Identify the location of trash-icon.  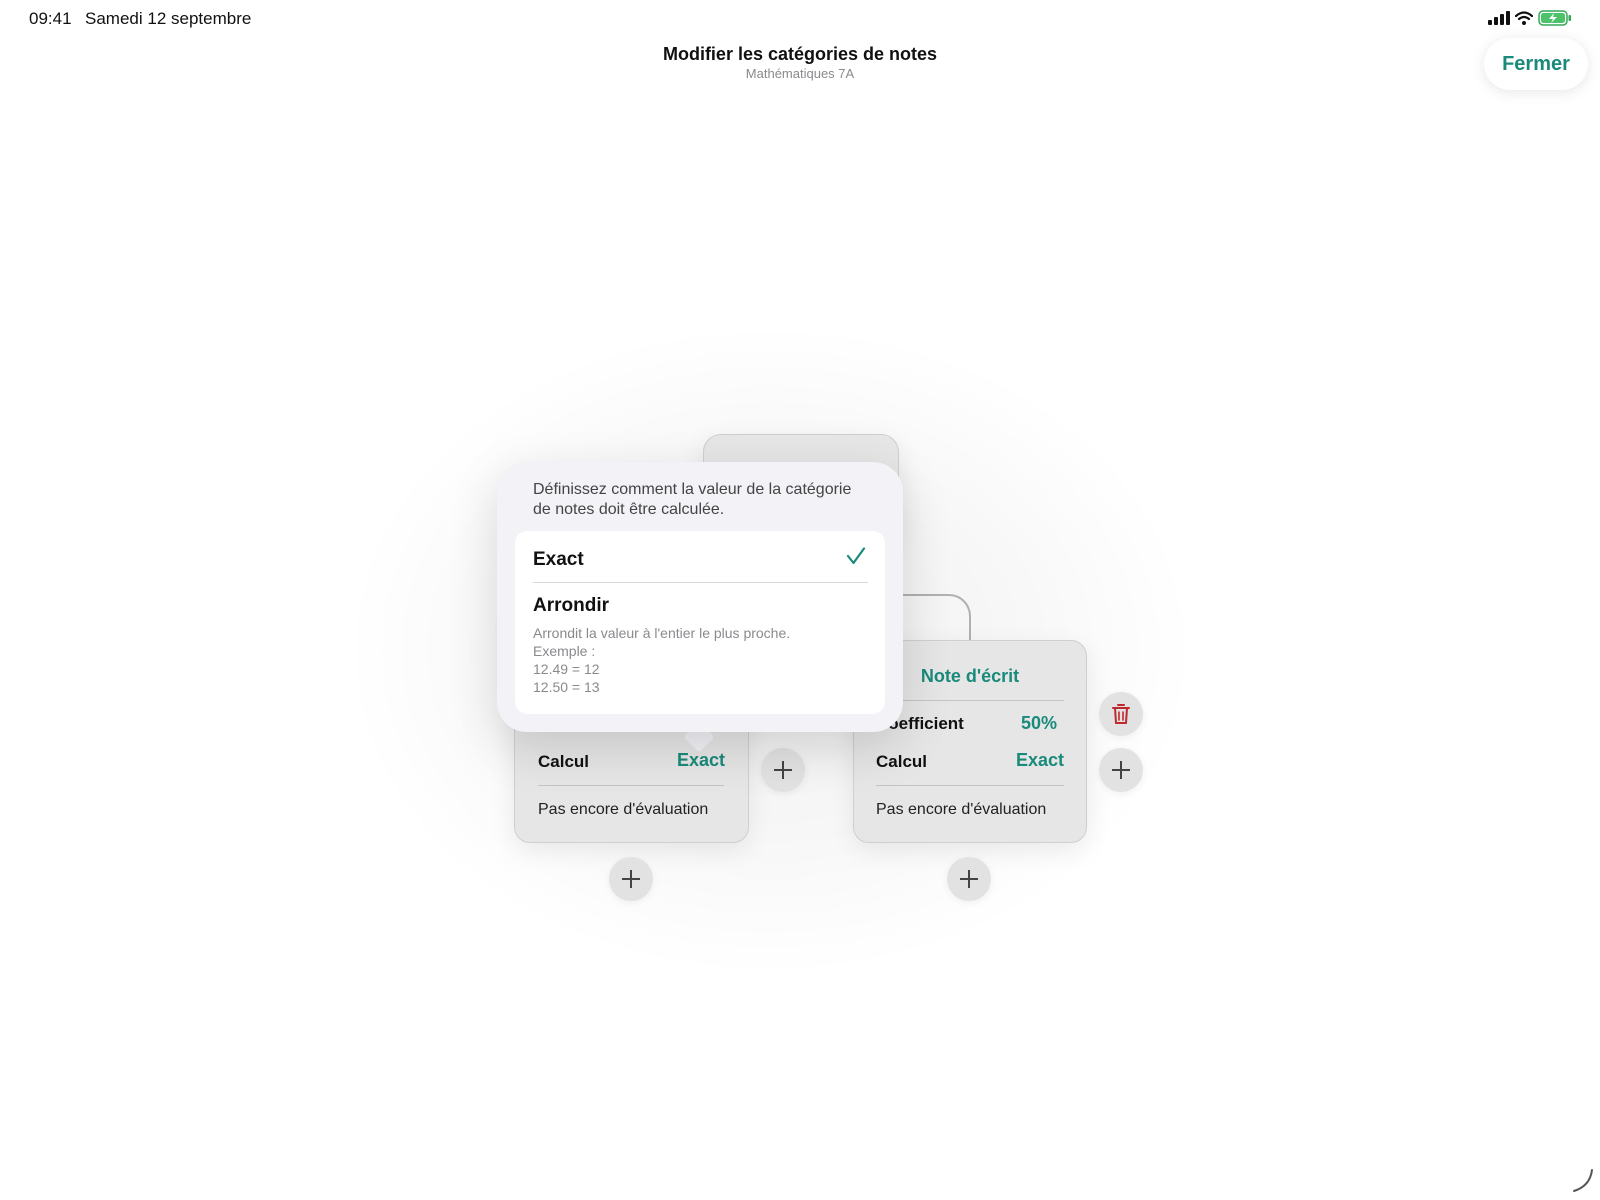
(1121, 714).